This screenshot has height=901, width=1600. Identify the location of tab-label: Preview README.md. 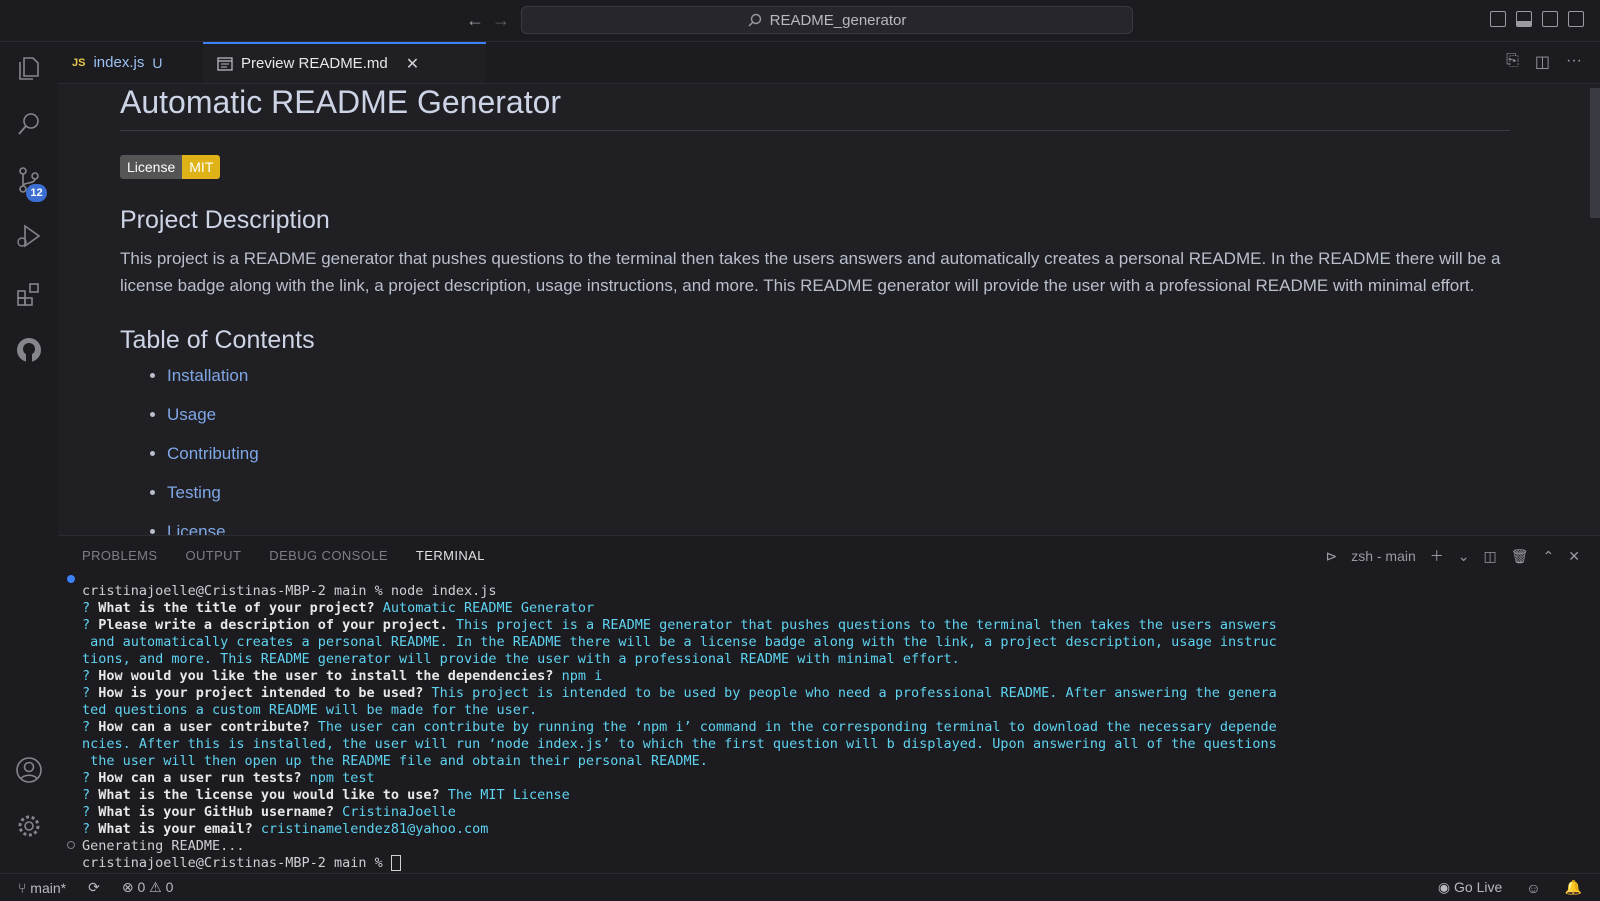
(314, 63).